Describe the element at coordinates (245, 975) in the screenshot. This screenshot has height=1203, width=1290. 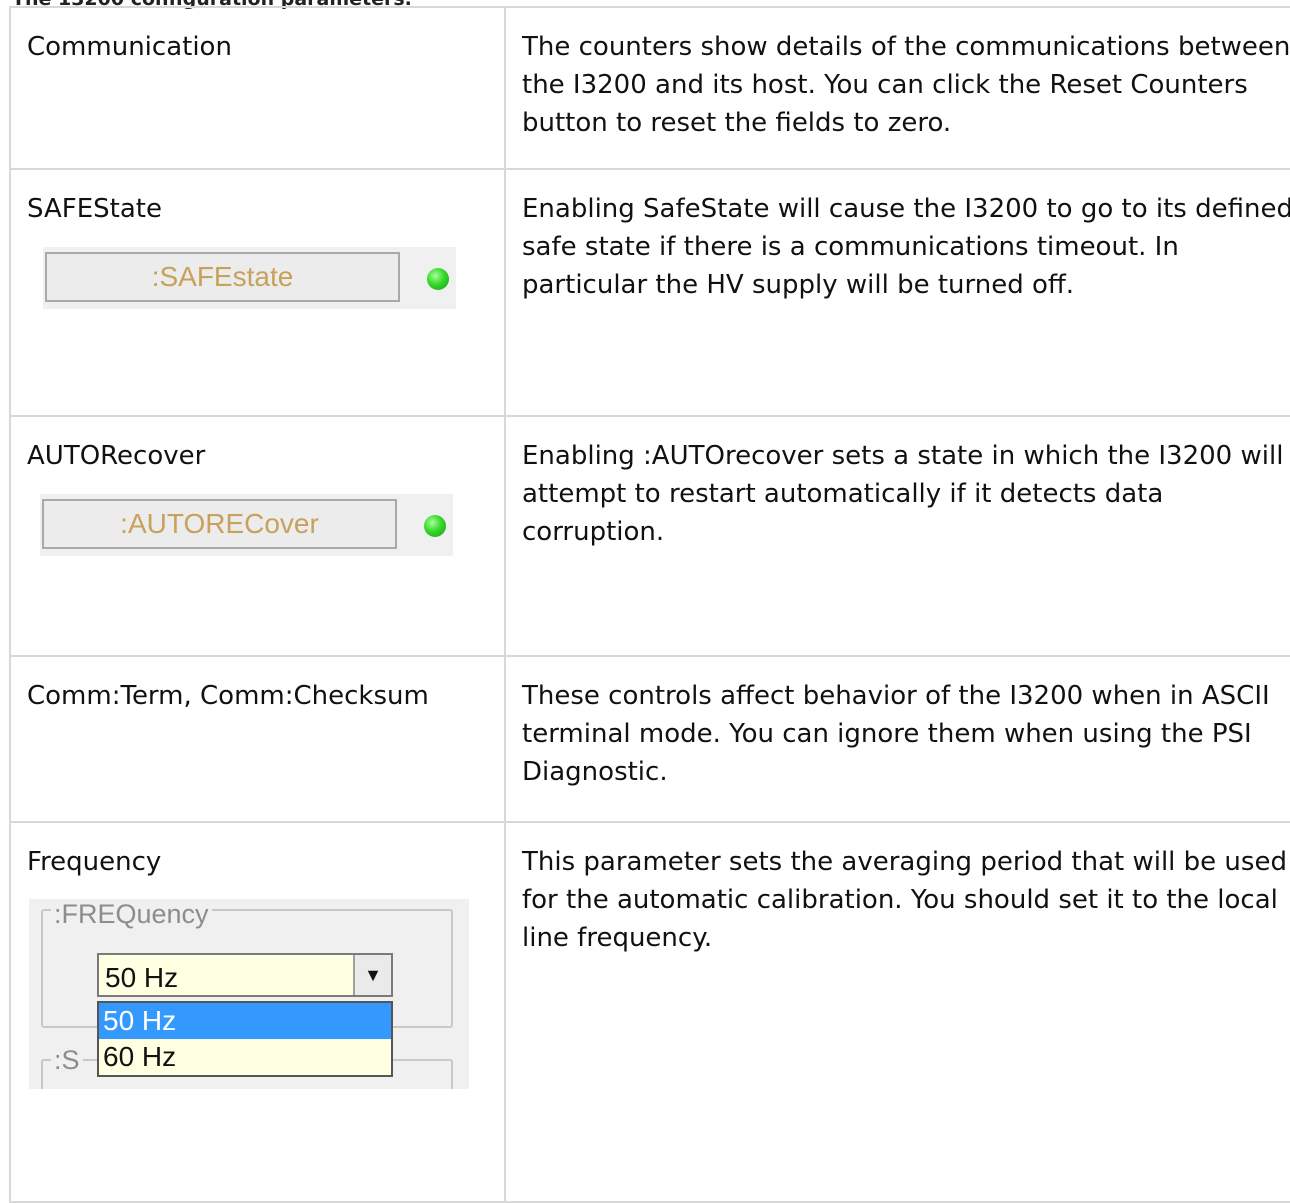
I see `frequency-select: 50 Hz ▼` at that location.